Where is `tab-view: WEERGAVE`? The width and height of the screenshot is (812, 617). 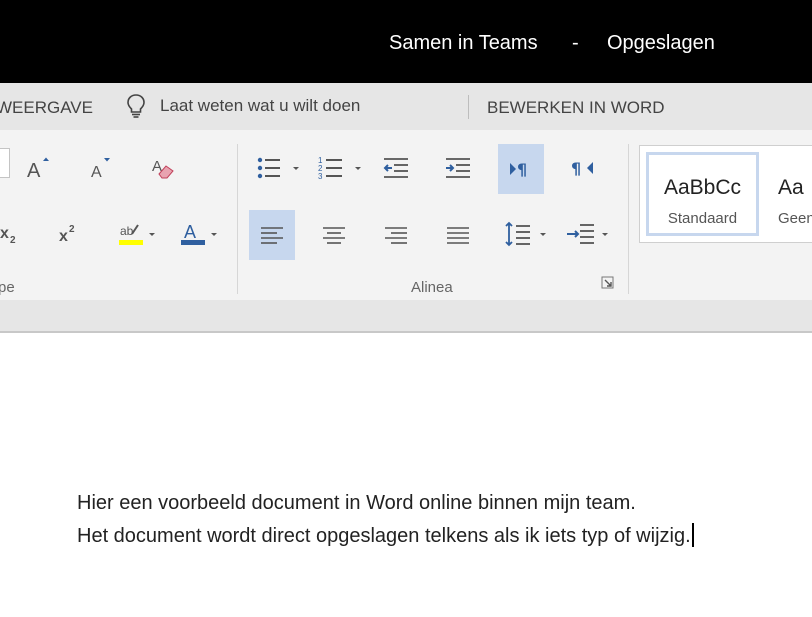
tab-view: WEERGAVE is located at coordinates (46, 108).